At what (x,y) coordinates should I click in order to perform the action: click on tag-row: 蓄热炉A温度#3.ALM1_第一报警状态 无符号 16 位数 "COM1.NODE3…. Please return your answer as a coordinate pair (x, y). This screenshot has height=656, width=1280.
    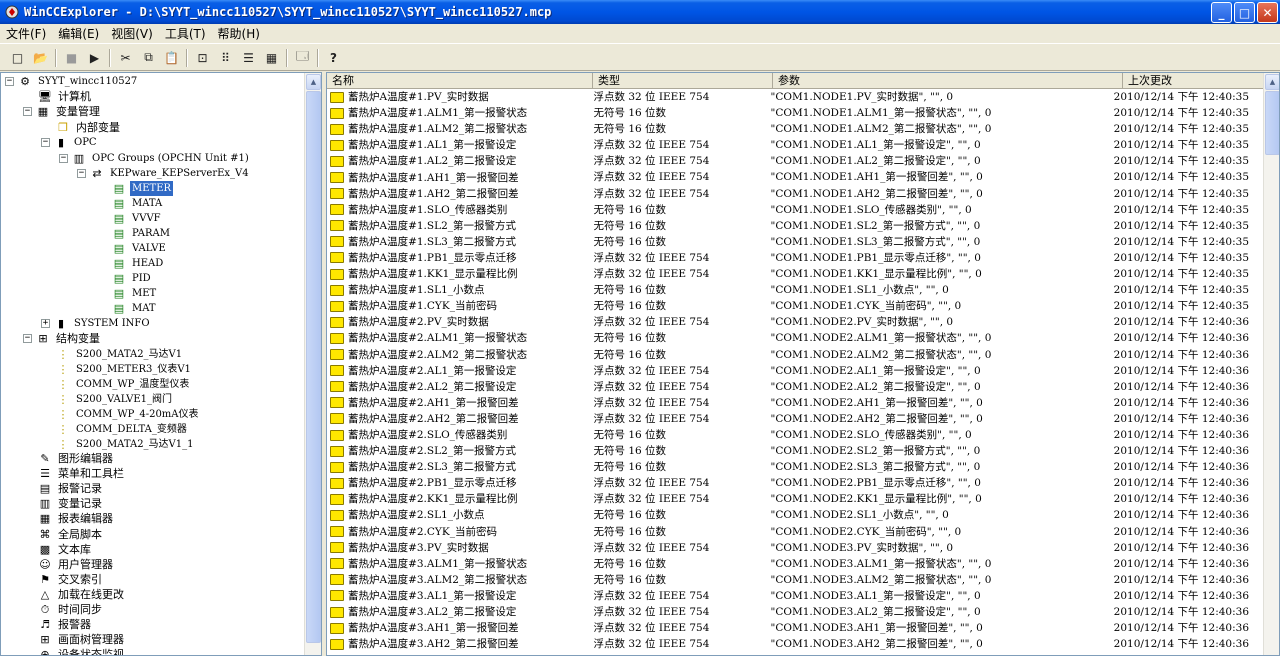
    Looking at the image, I should click on (797, 564).